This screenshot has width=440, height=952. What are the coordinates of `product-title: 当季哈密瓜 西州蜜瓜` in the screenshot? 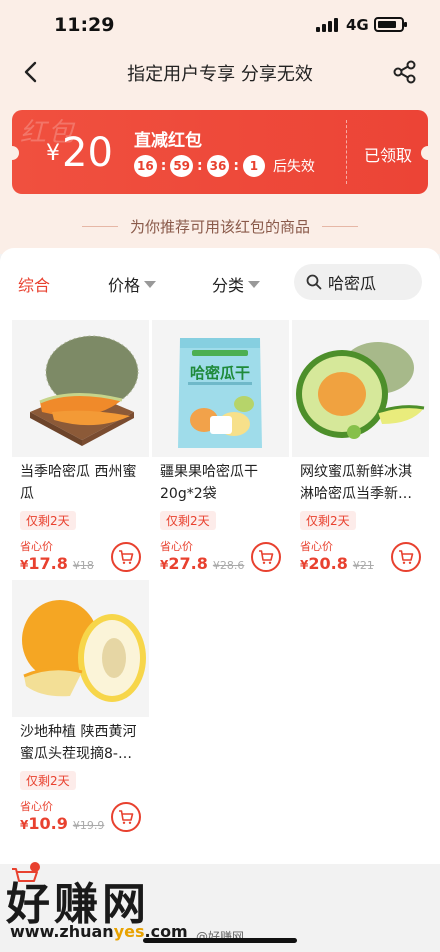 It's located at (78, 483).